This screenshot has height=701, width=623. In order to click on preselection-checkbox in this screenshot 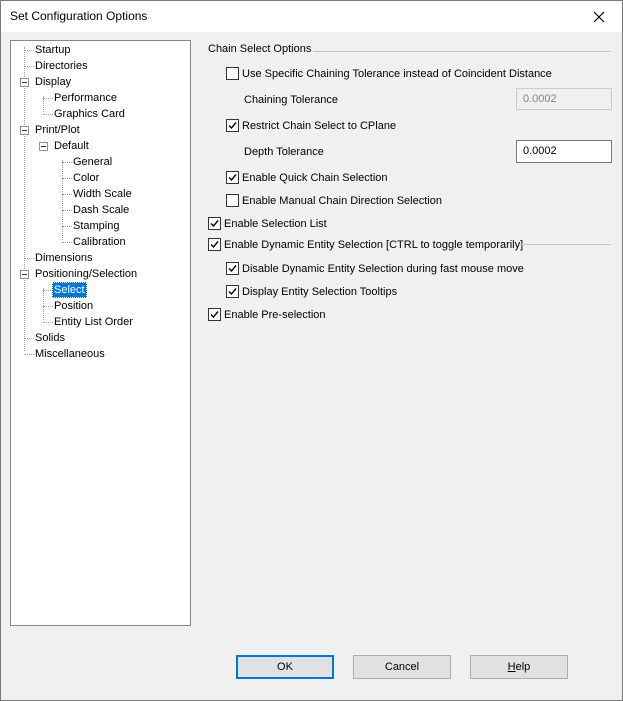, I will do `click(214, 314)`.